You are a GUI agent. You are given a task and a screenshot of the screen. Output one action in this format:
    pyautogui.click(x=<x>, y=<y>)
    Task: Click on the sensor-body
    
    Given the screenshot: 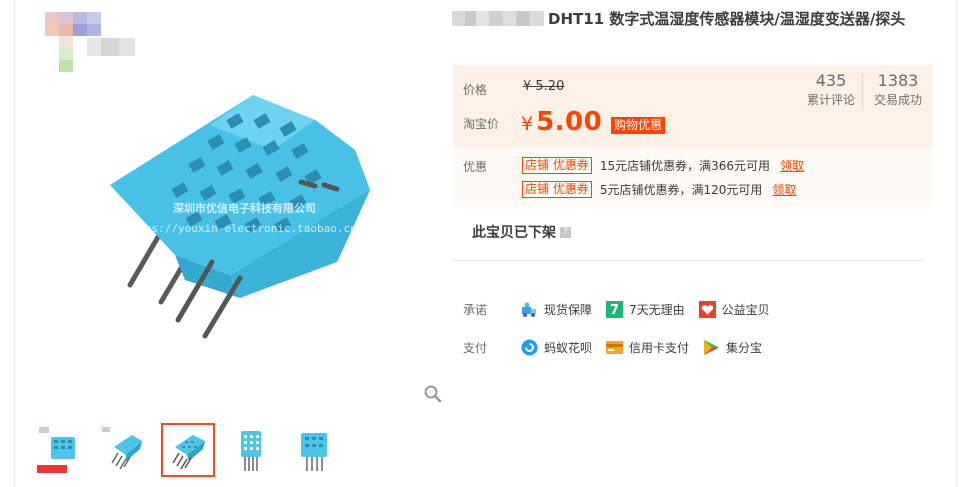 What is the action you would take?
    pyautogui.click(x=240, y=196)
    